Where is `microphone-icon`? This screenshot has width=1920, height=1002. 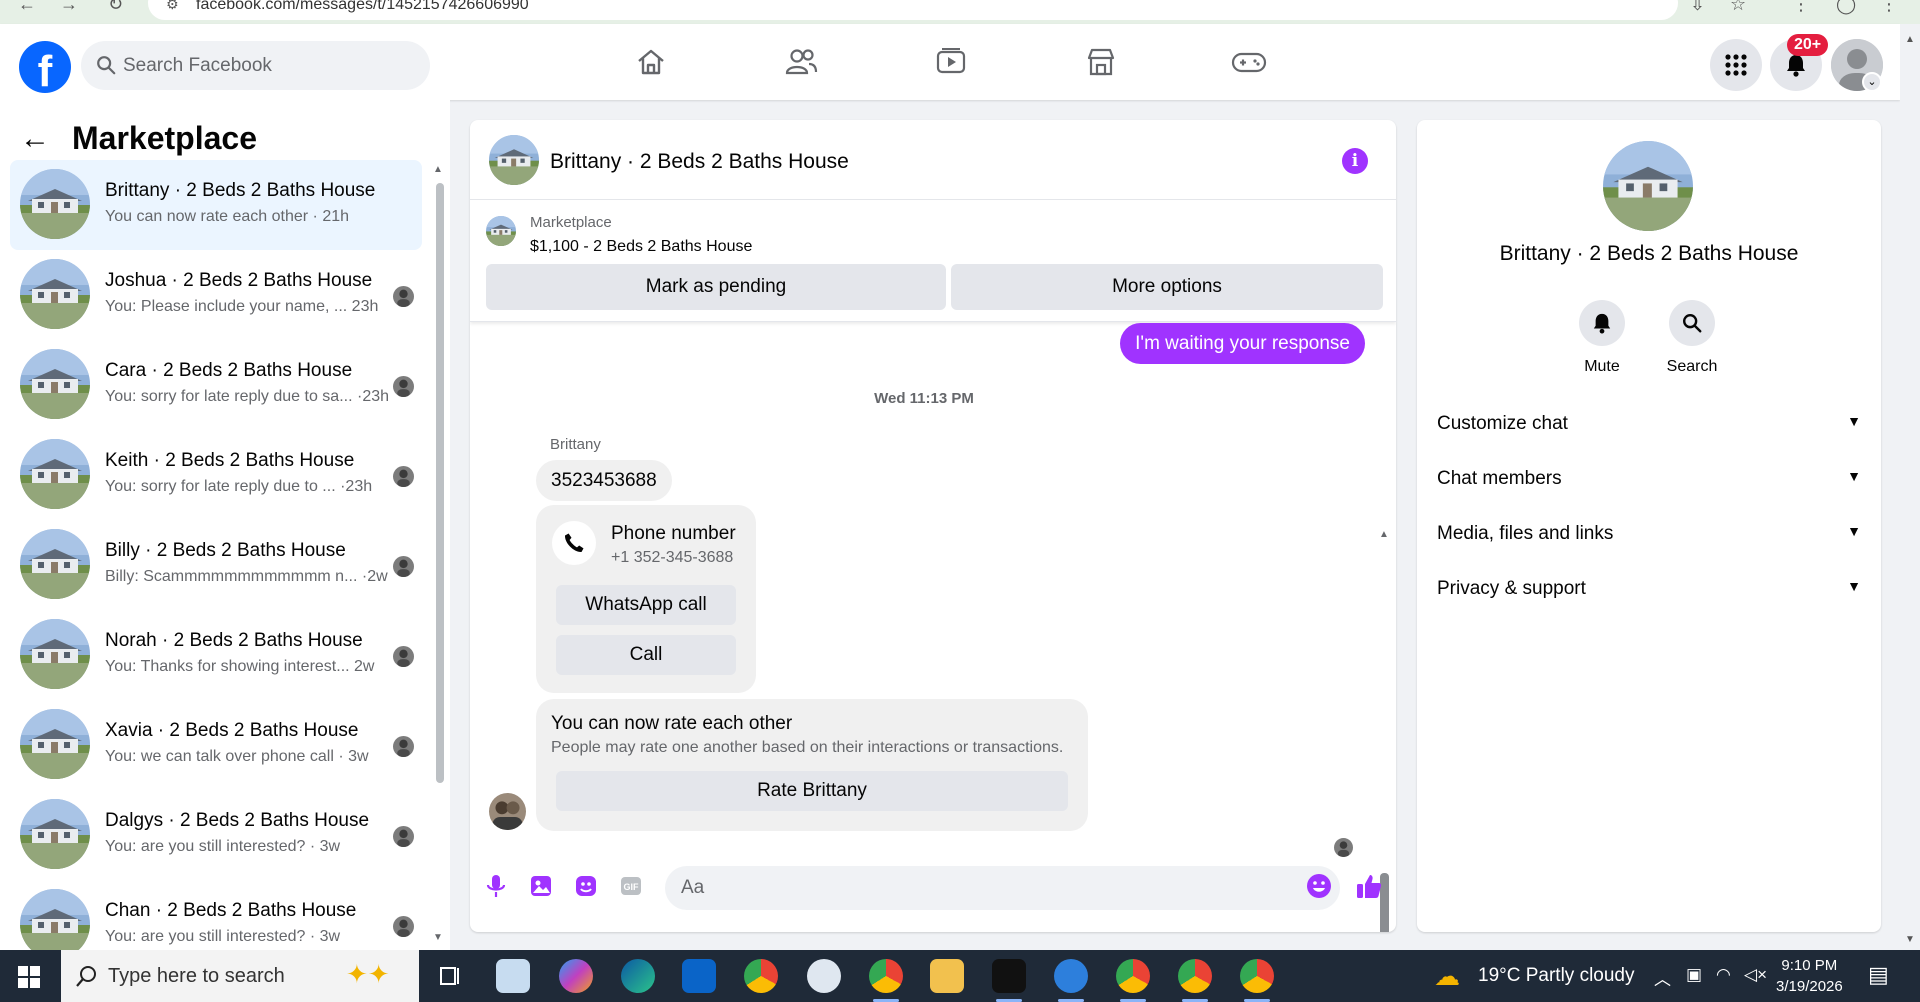
microphone-icon is located at coordinates (496, 886).